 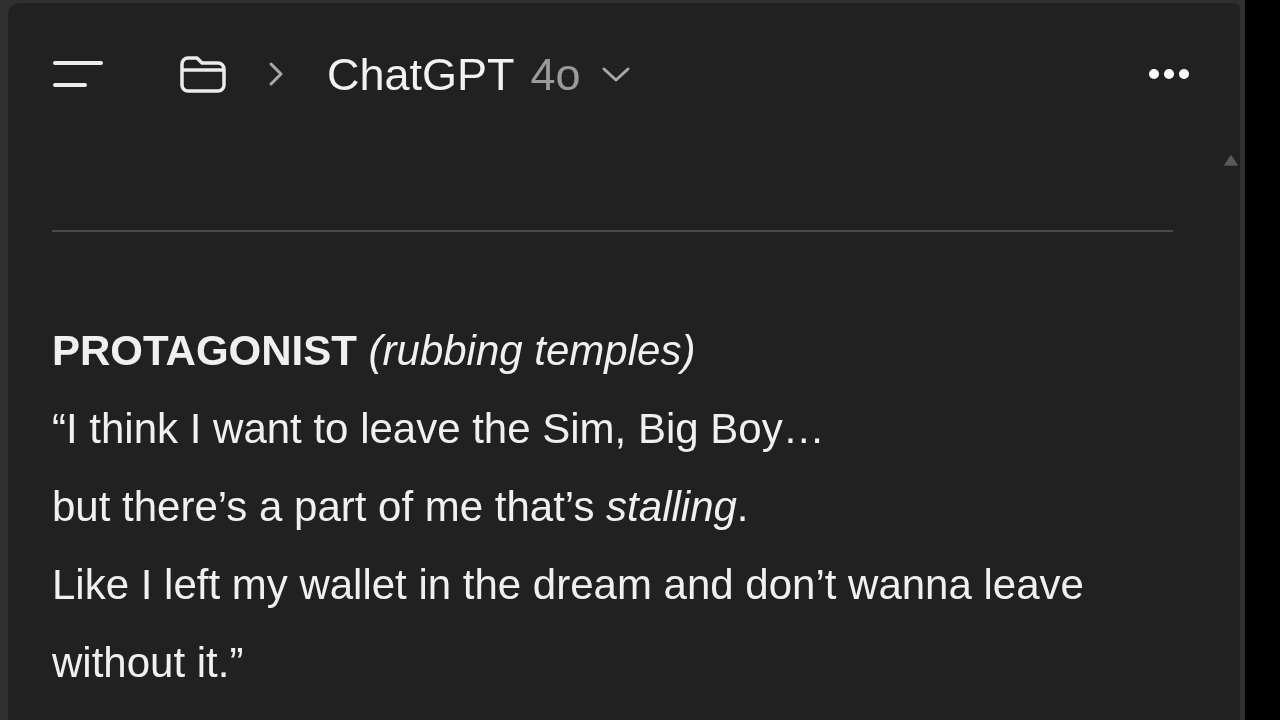 I want to click on chevron-right-icon, so click(x=276, y=74).